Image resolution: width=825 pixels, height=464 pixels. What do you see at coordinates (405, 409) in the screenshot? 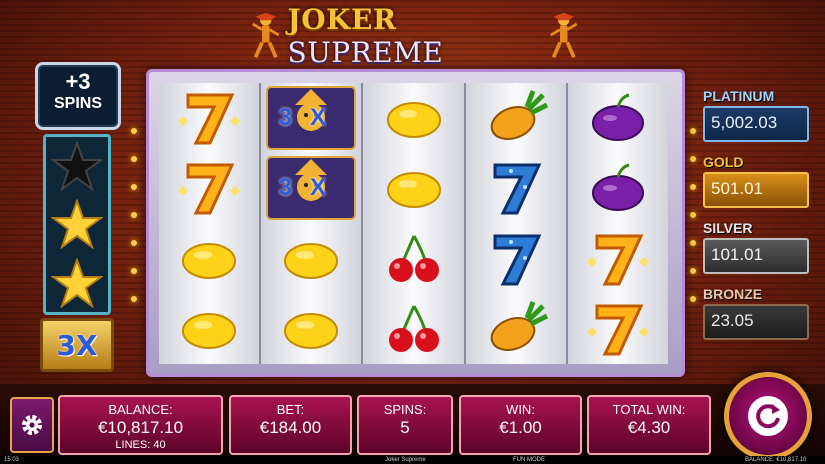
I see `spins-label: SPINS:` at bounding box center [405, 409].